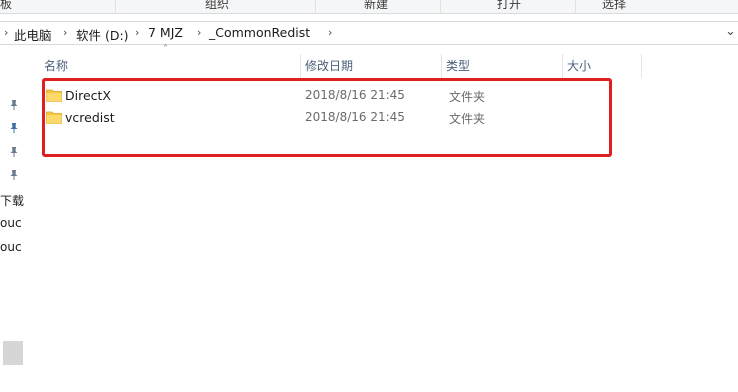  What do you see at coordinates (371, 66) in the screenshot?
I see `column-header-modified: 修改日期` at bounding box center [371, 66].